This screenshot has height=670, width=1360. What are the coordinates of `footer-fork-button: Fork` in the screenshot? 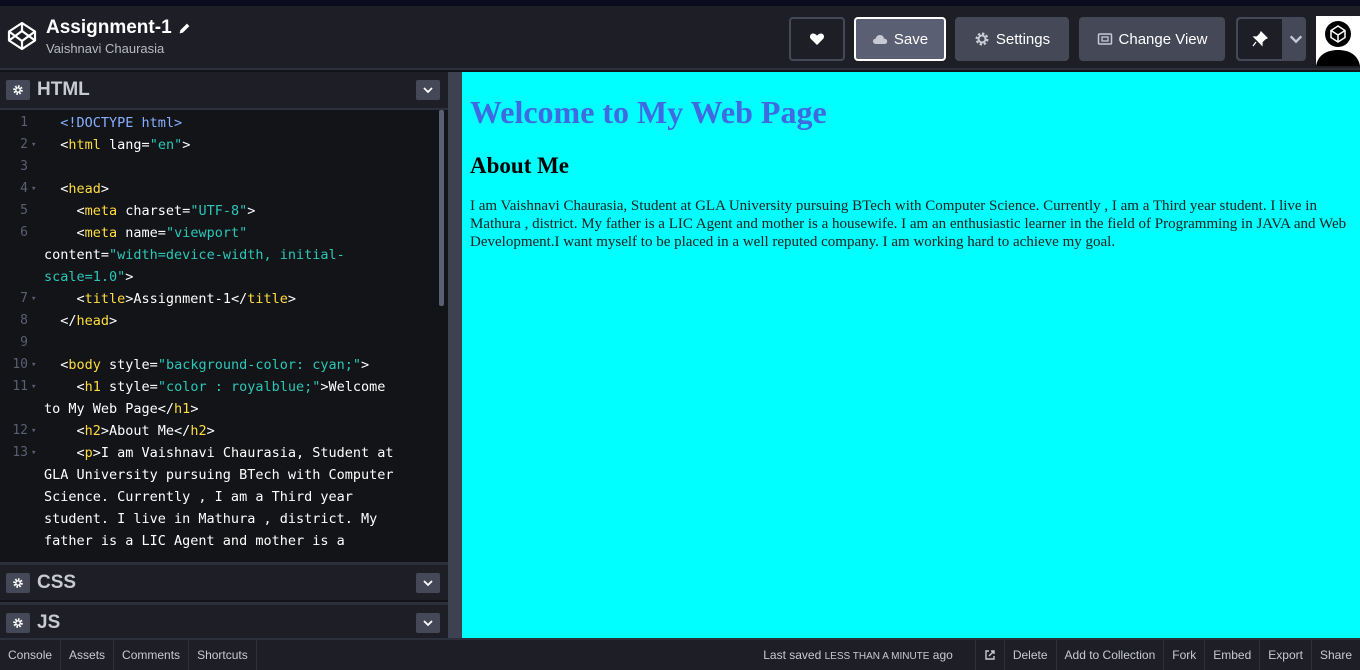 It's located at (1183, 655).